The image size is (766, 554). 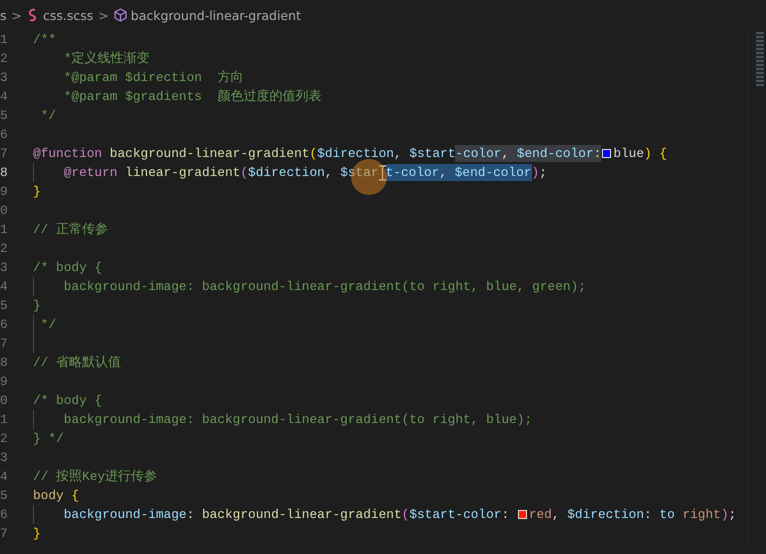 What do you see at coordinates (106, 58) in the screenshot?
I see `code-comment: *定义线性渐变` at bounding box center [106, 58].